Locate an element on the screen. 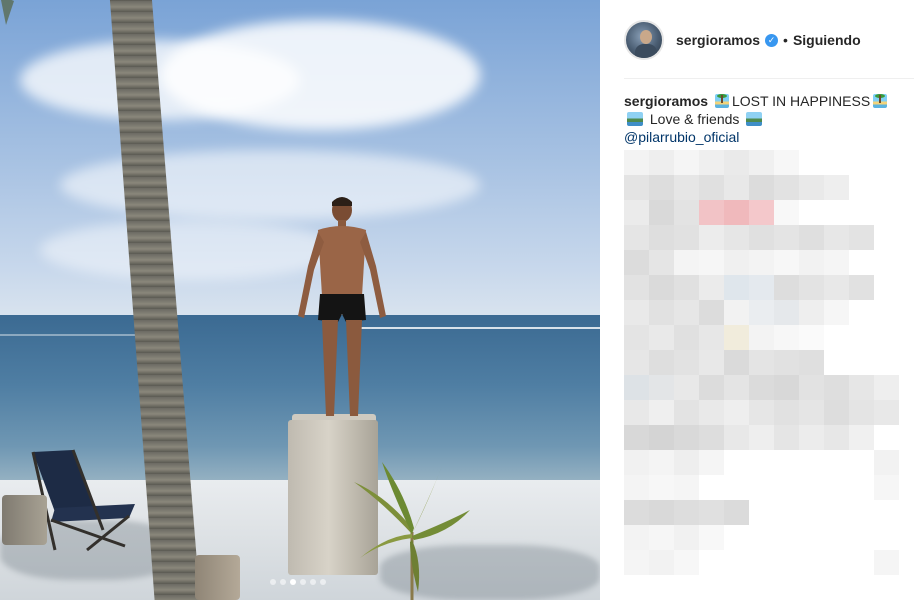 The width and height of the screenshot is (921, 600). avatar is located at coordinates (644, 40).